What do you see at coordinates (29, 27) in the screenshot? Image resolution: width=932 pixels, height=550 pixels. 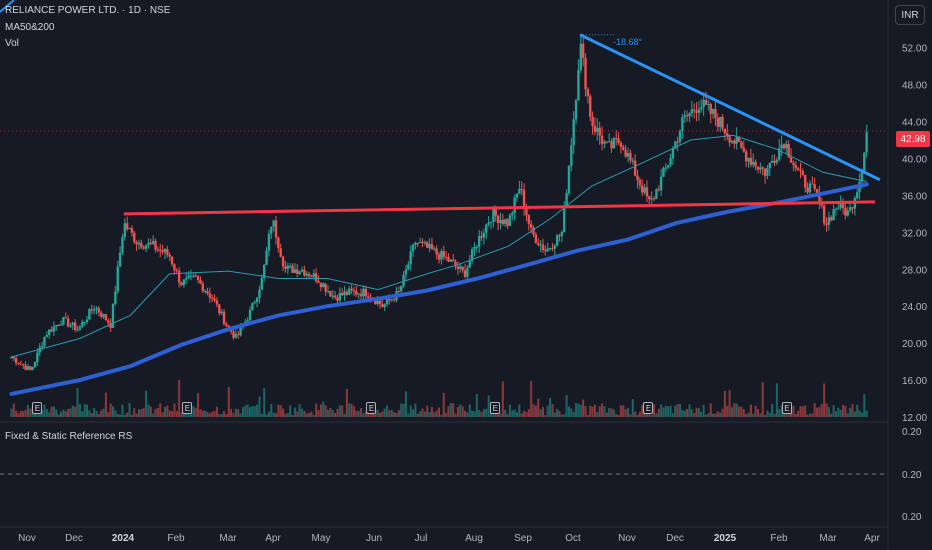 I see `indicator-ma-label: MA50&200` at bounding box center [29, 27].